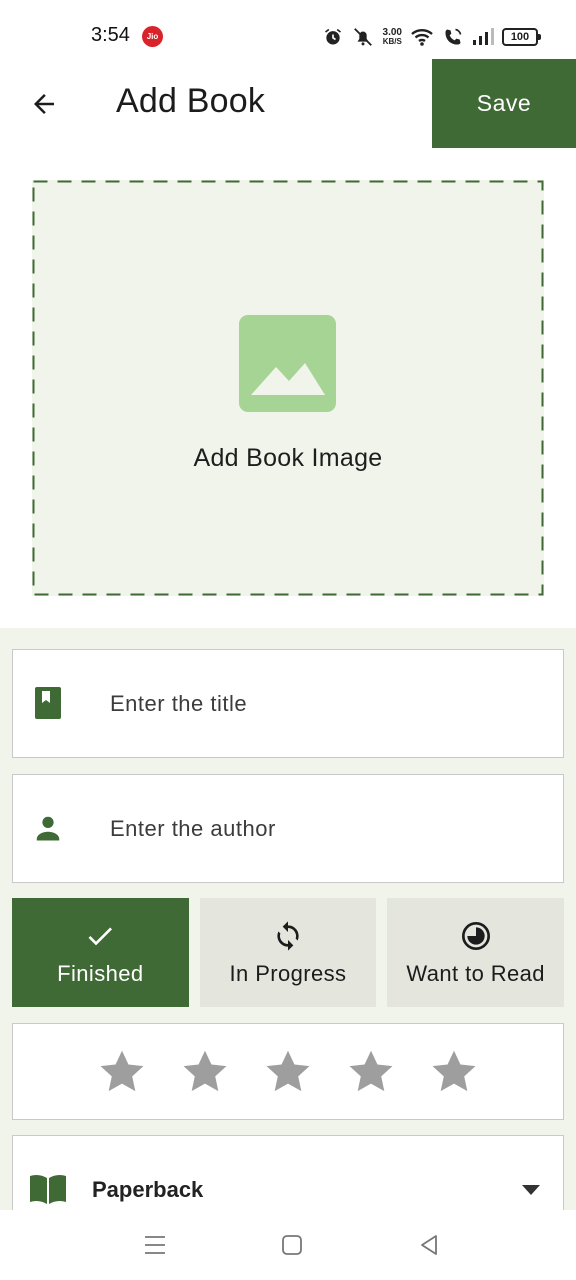 This screenshot has width=576, height=1280. What do you see at coordinates (152, 36) in the screenshot?
I see `carrier-badge: Jio` at bounding box center [152, 36].